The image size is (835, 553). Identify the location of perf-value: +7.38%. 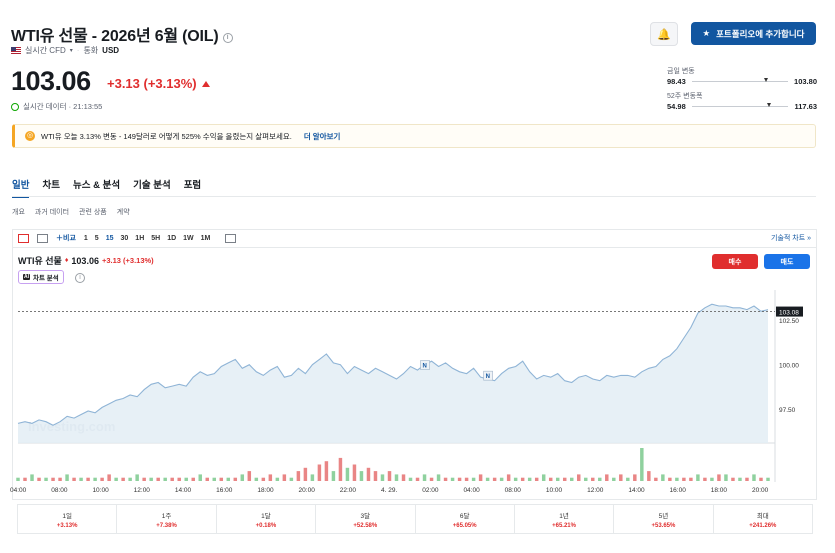
(166, 525).